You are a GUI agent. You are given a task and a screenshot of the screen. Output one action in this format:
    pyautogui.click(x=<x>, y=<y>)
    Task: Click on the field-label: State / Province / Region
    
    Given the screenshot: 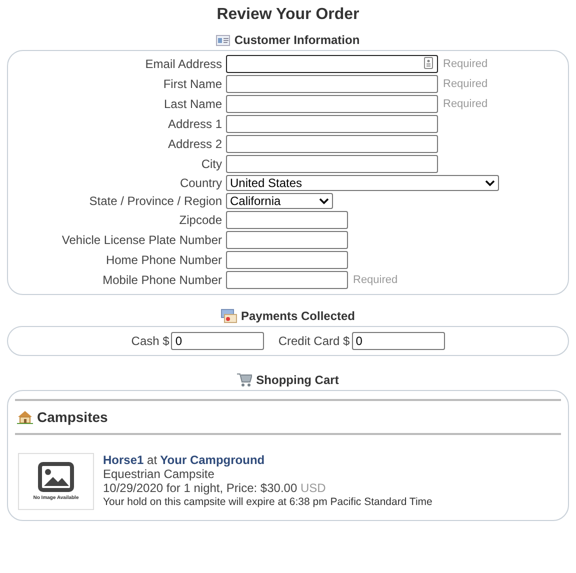 What is the action you would take?
    pyautogui.click(x=155, y=201)
    